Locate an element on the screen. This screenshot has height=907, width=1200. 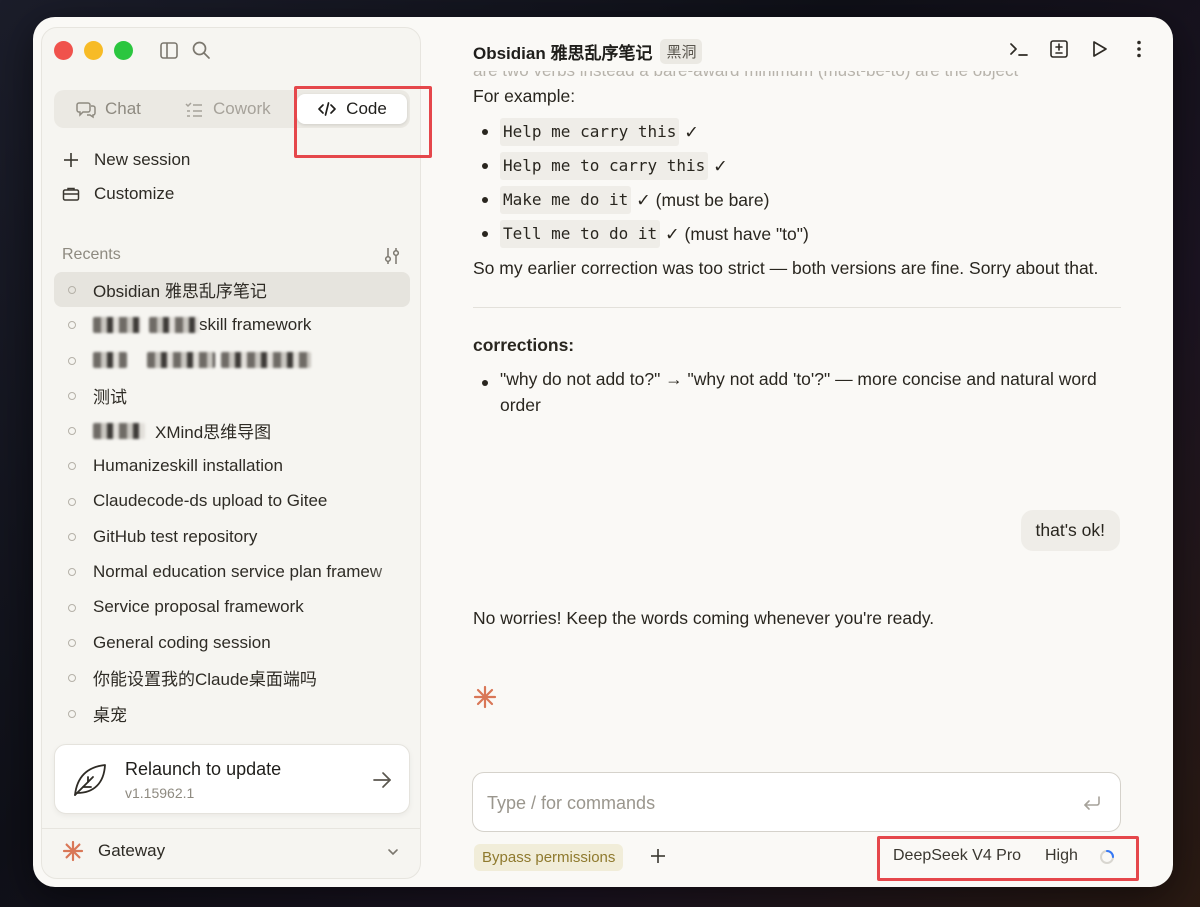
example-note: ✓ (must be bare) is located at coordinates (703, 200).